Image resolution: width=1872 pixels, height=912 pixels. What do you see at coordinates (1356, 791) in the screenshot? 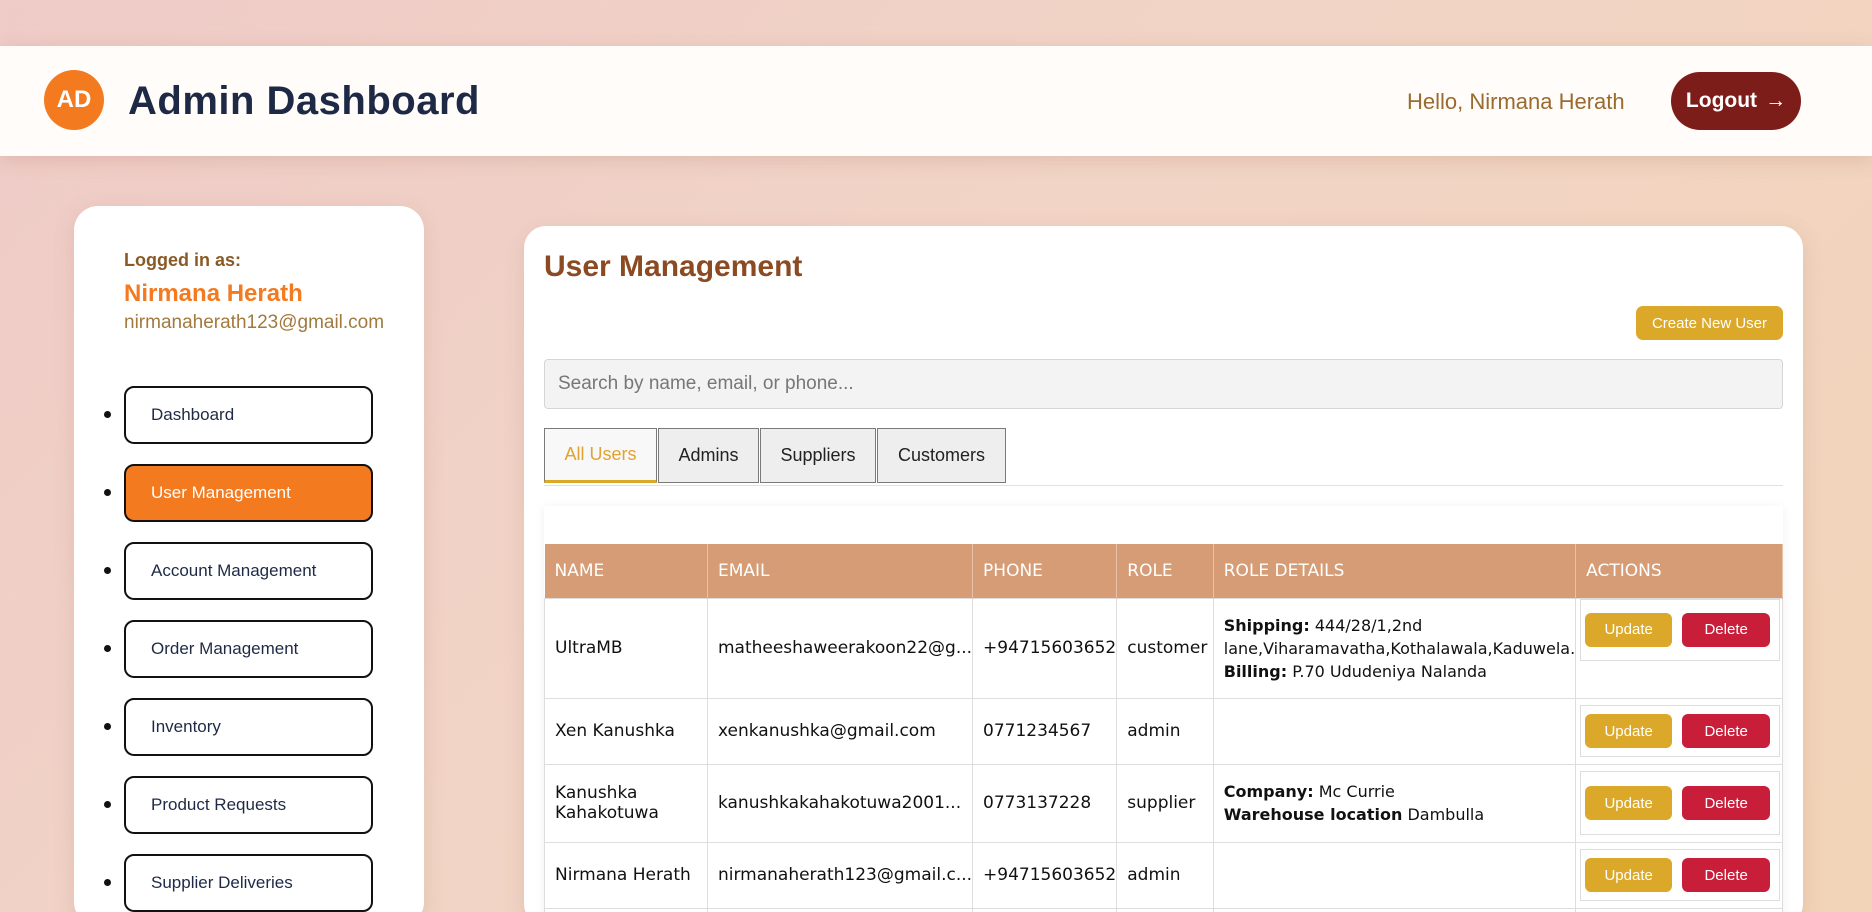
I see `detail-value: Mc Currie` at bounding box center [1356, 791].